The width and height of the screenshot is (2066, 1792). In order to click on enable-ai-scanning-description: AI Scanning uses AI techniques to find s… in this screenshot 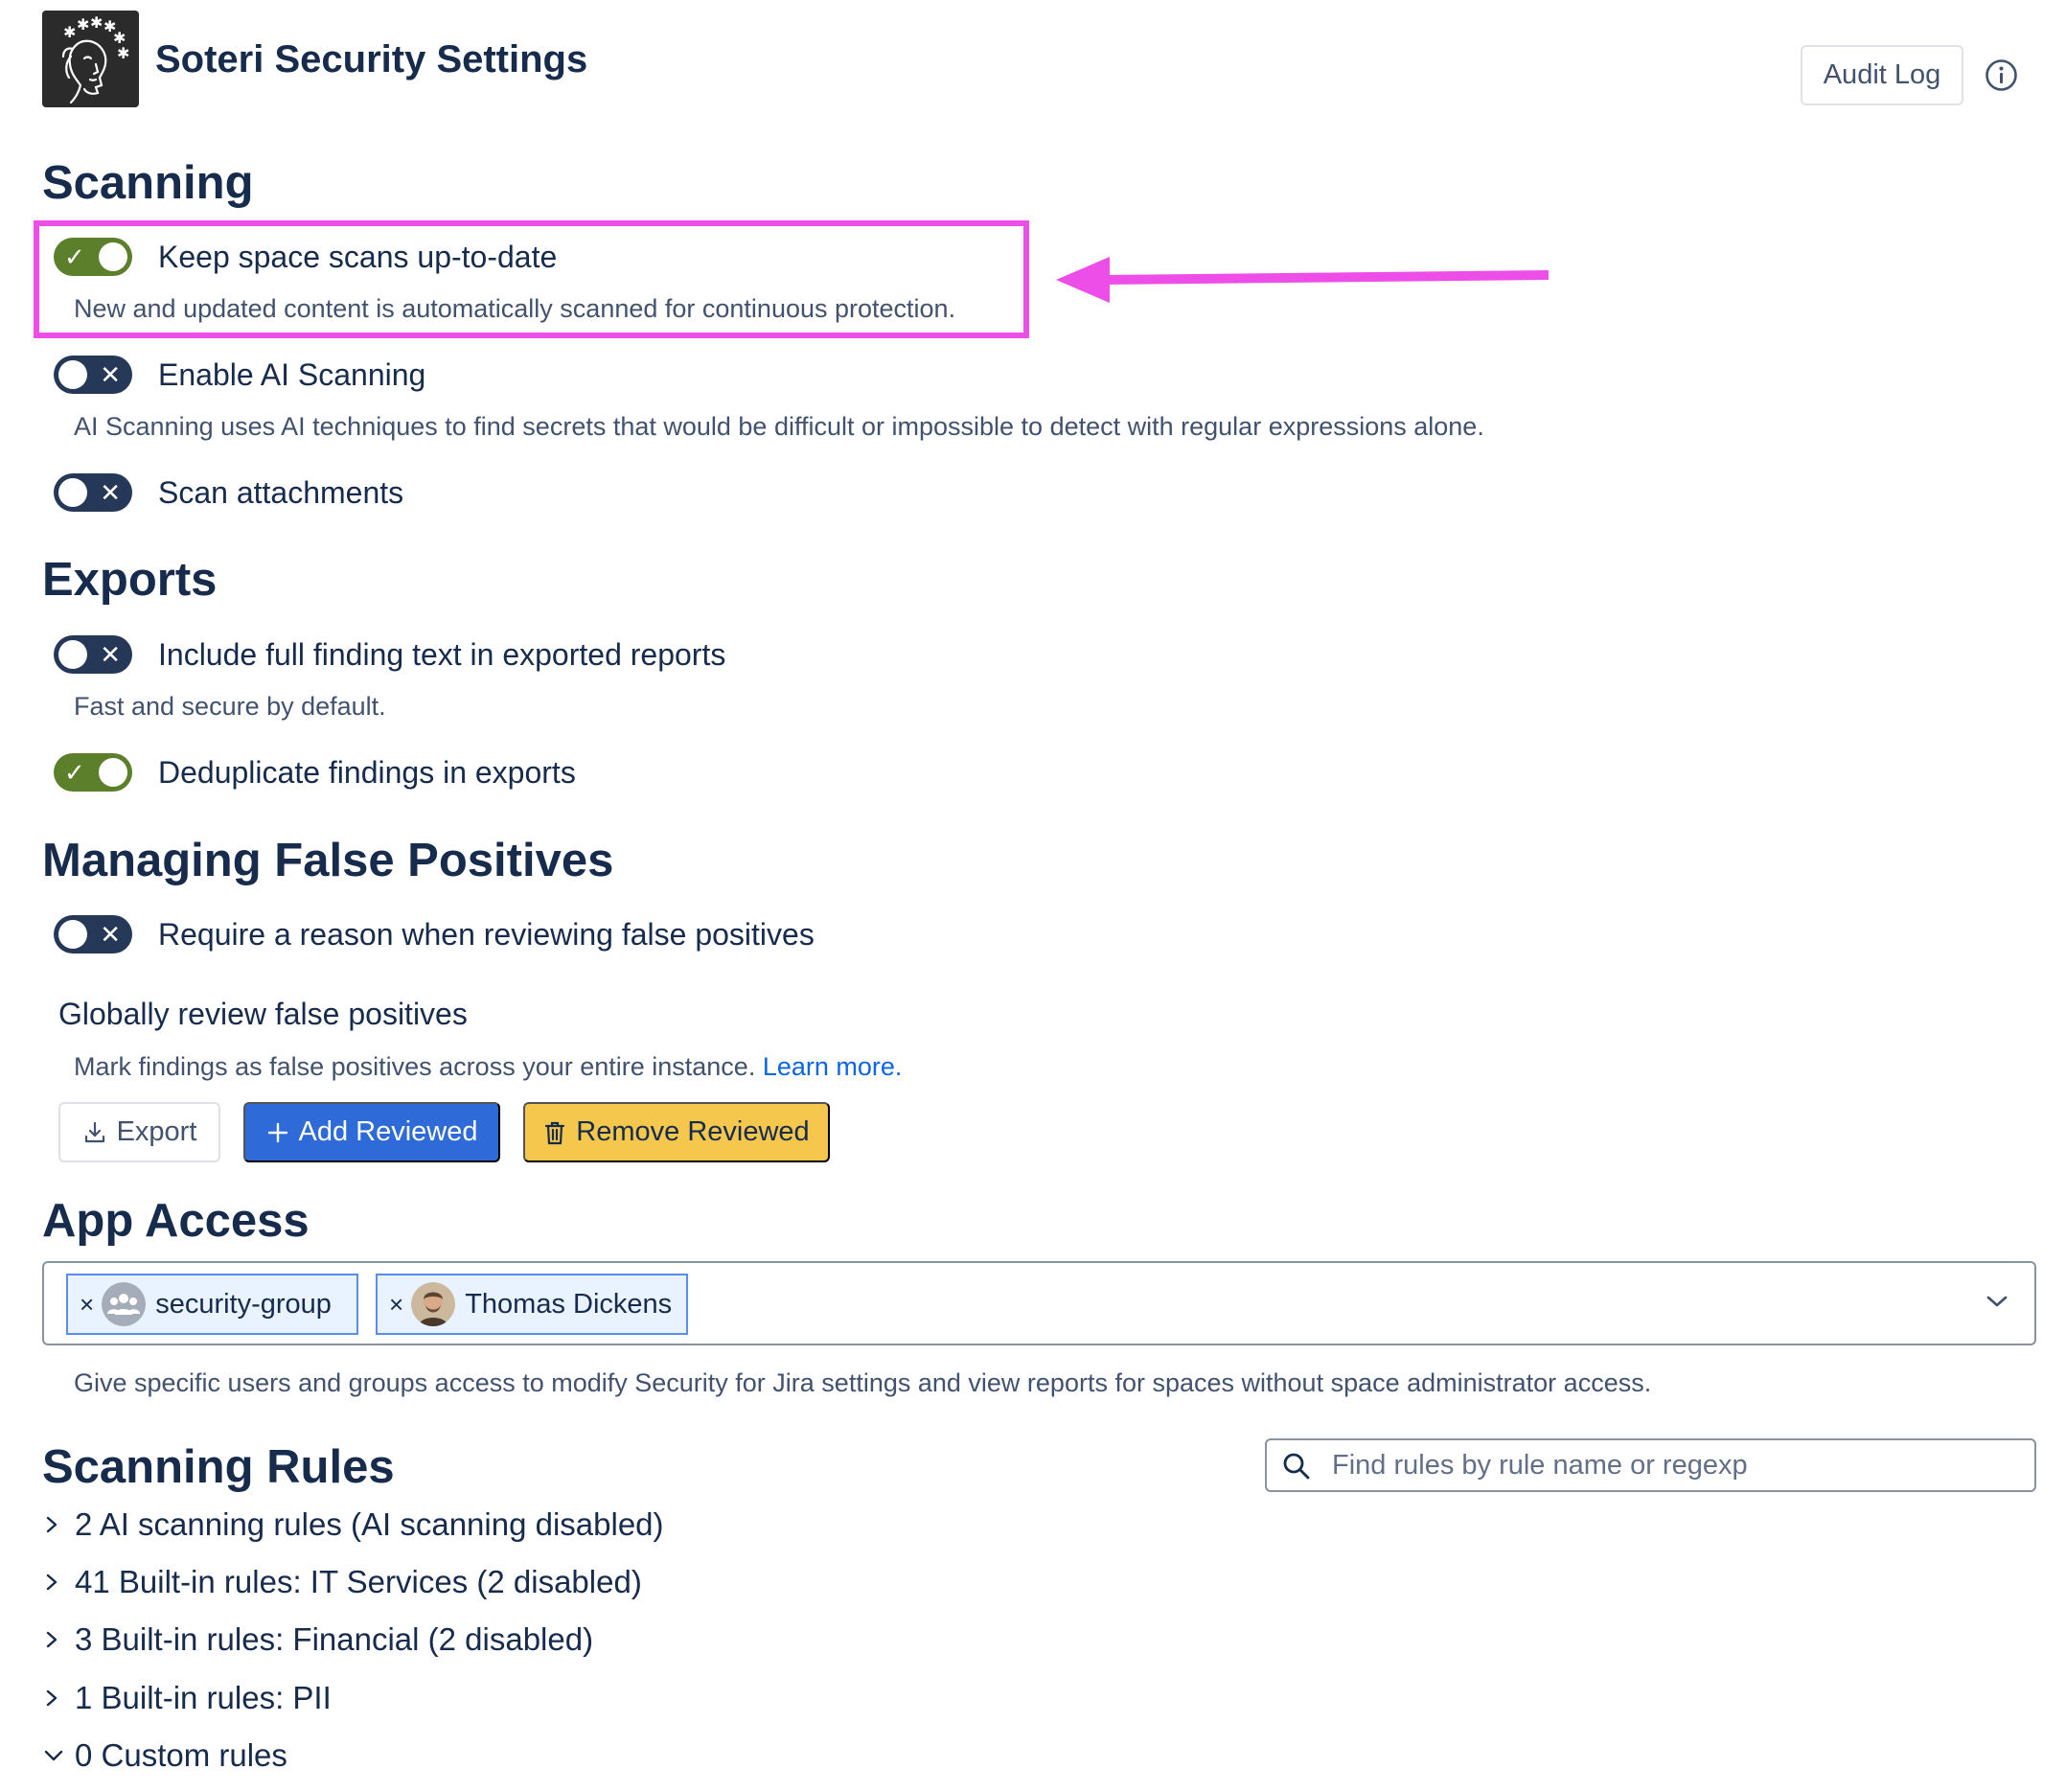, I will do `click(779, 426)`.